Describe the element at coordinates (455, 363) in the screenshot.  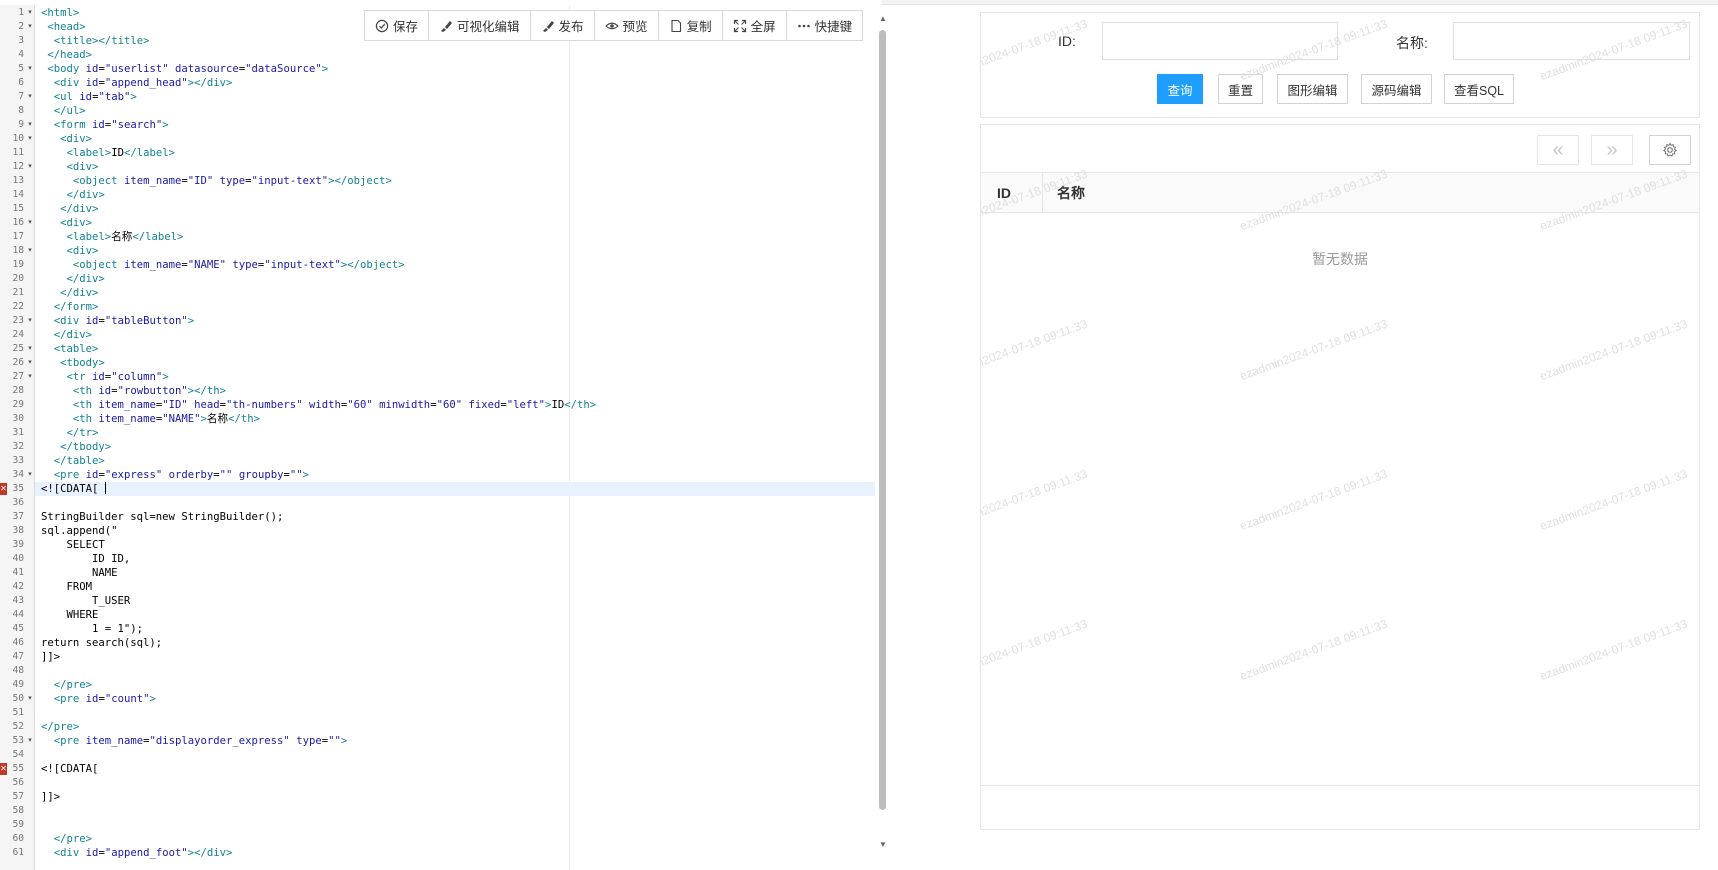
I see `code-line: <tbody>` at that location.